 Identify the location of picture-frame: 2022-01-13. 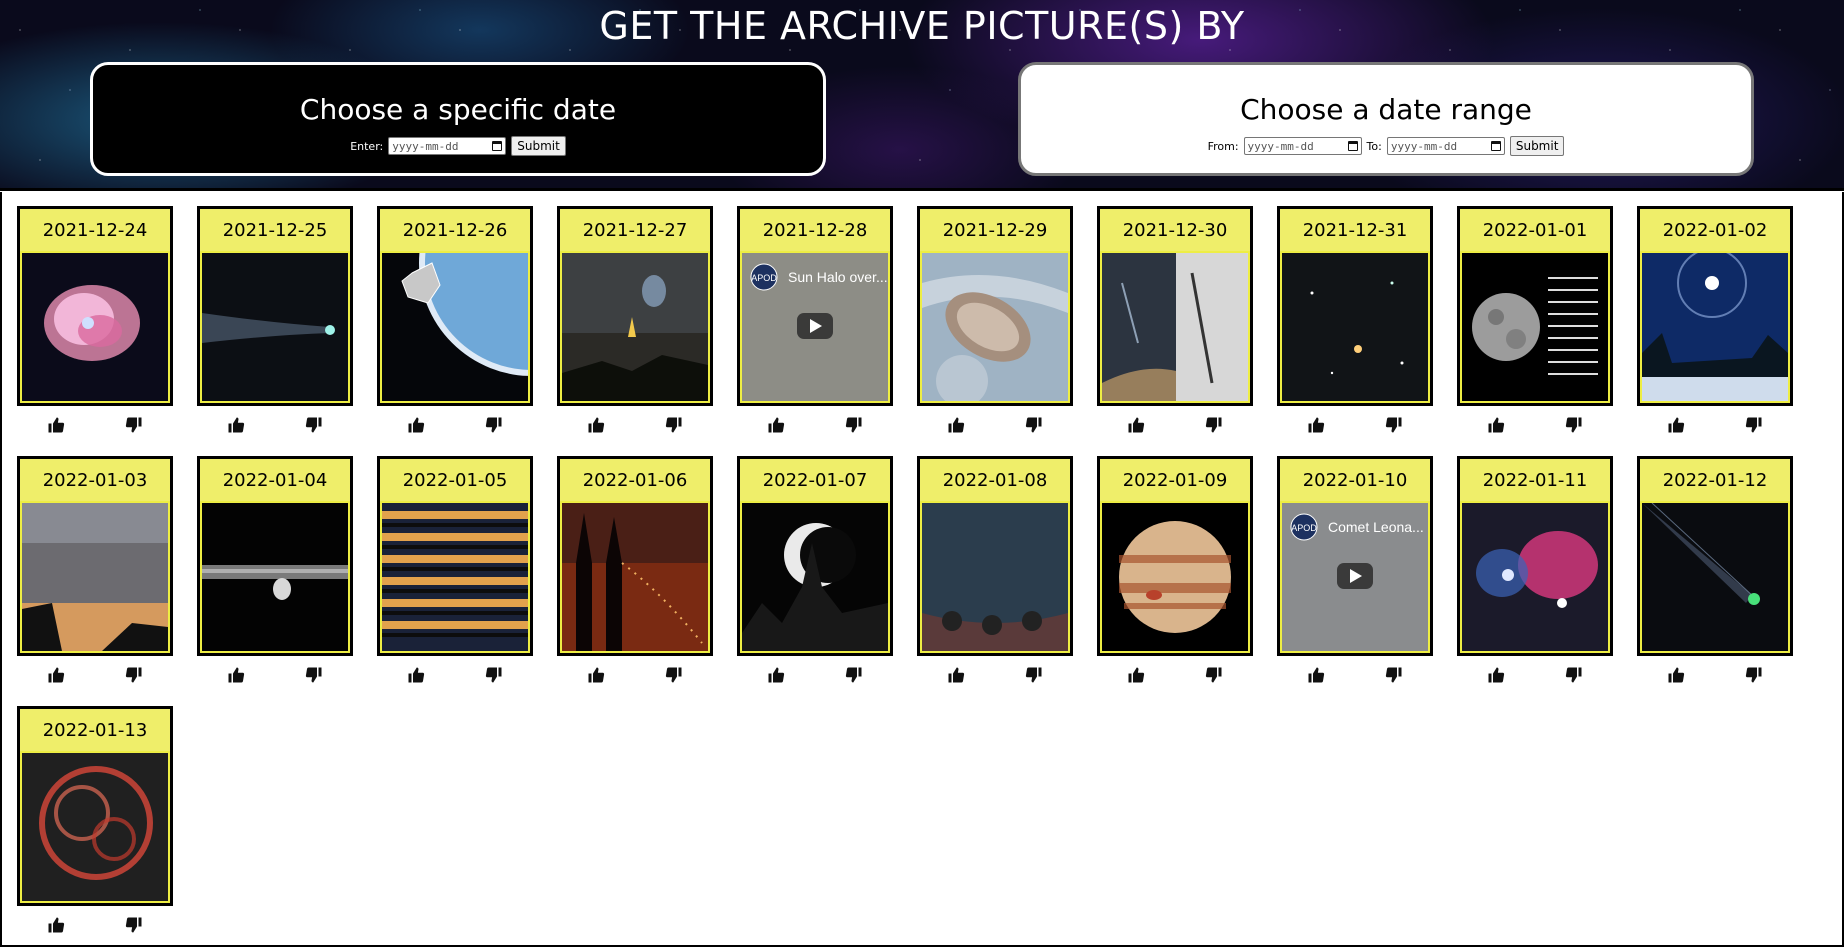
(95, 806).